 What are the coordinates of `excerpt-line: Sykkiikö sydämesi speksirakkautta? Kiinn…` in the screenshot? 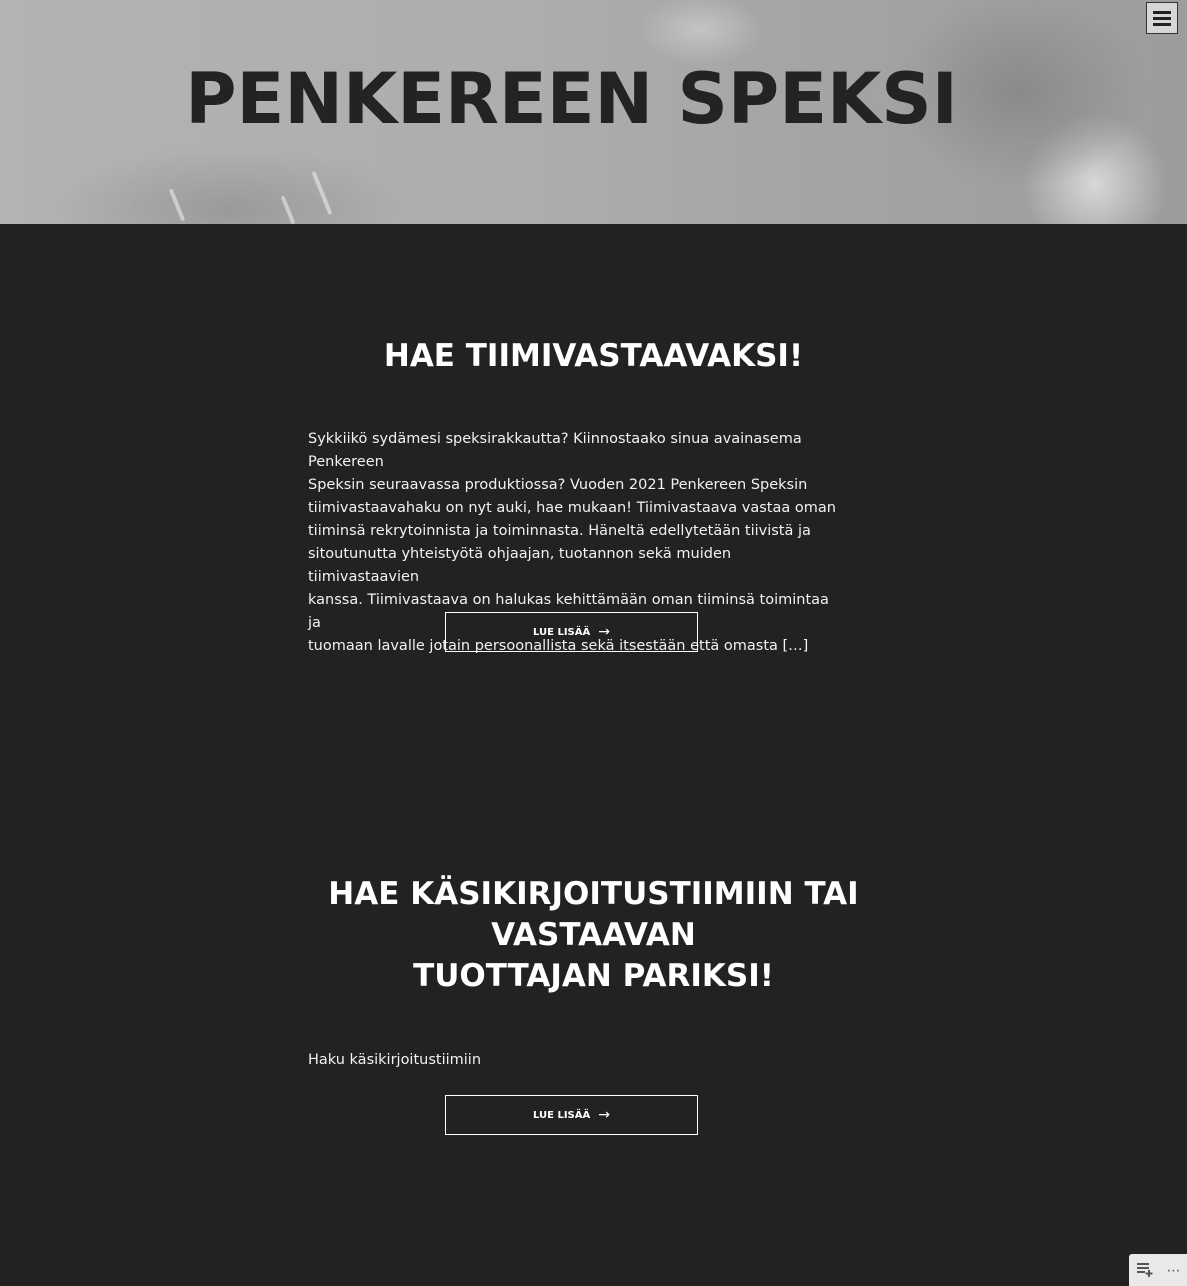 It's located at (555, 450).